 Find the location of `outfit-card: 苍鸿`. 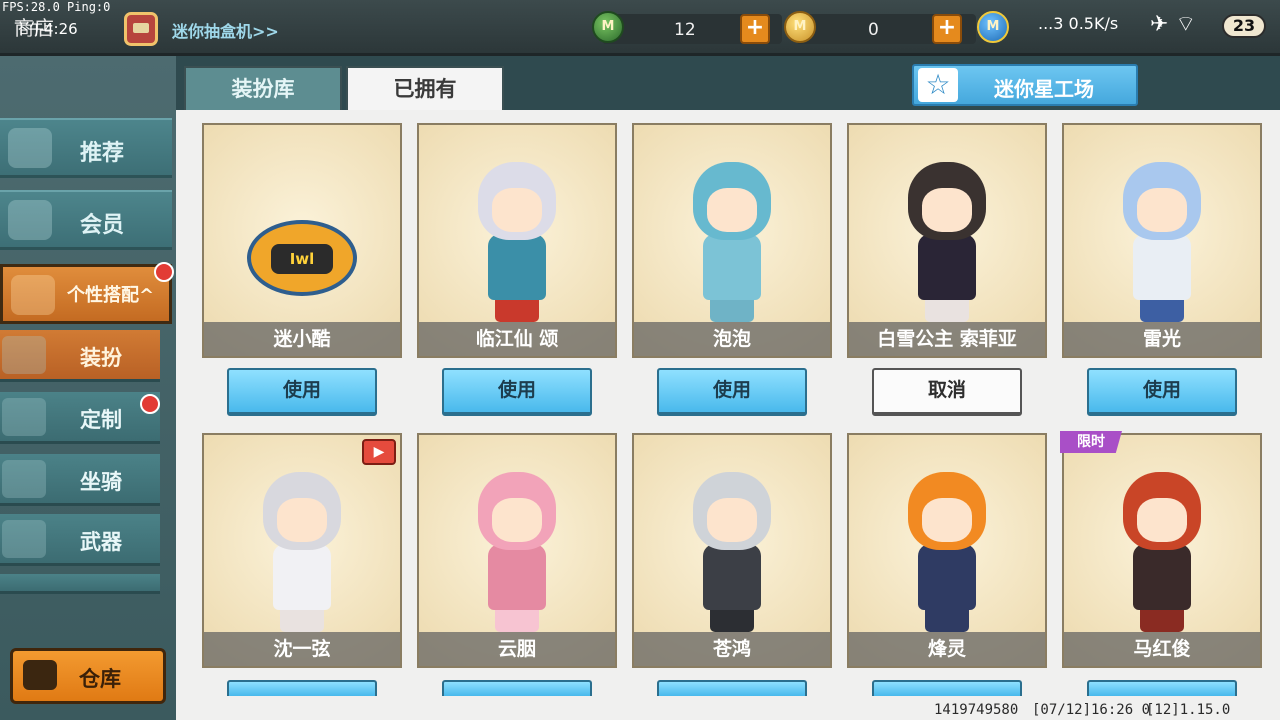

outfit-card: 苍鸿 is located at coordinates (732, 550).